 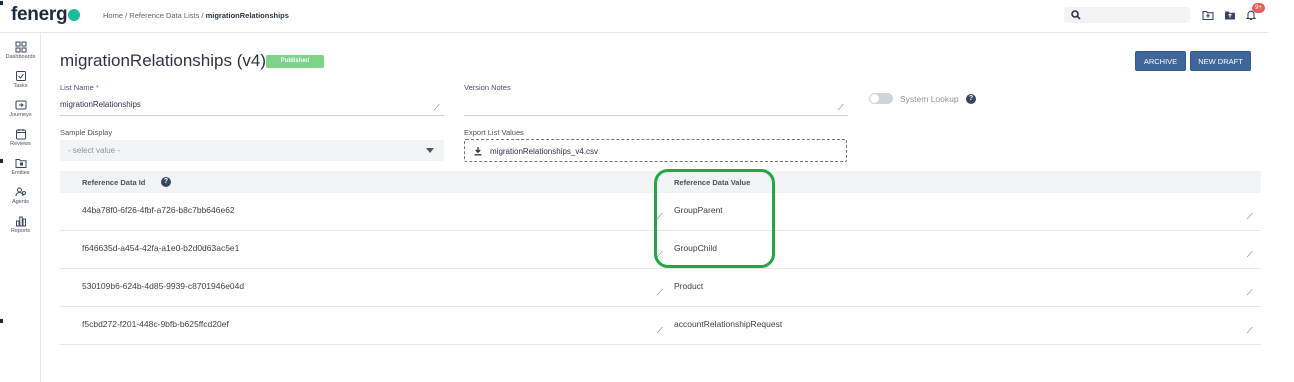 What do you see at coordinates (20, 105) in the screenshot?
I see `journeys-icon` at bounding box center [20, 105].